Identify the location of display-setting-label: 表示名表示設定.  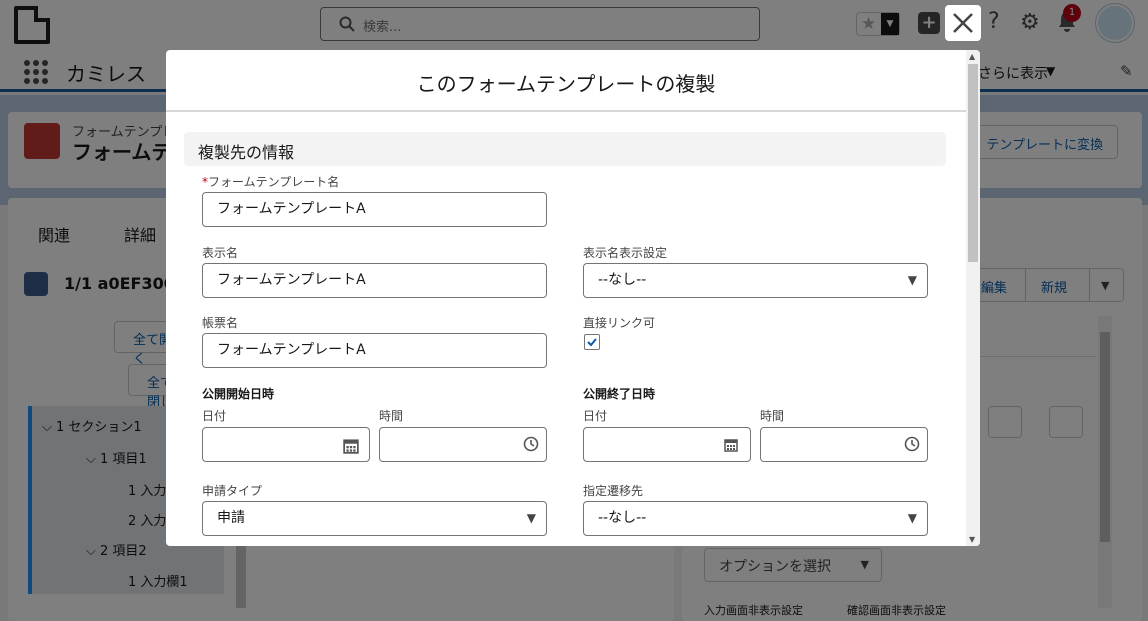
(625, 253).